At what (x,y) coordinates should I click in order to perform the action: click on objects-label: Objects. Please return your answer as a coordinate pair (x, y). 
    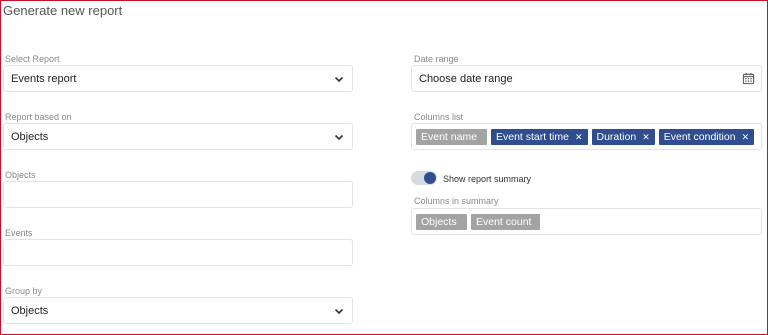
    Looking at the image, I should click on (20, 175).